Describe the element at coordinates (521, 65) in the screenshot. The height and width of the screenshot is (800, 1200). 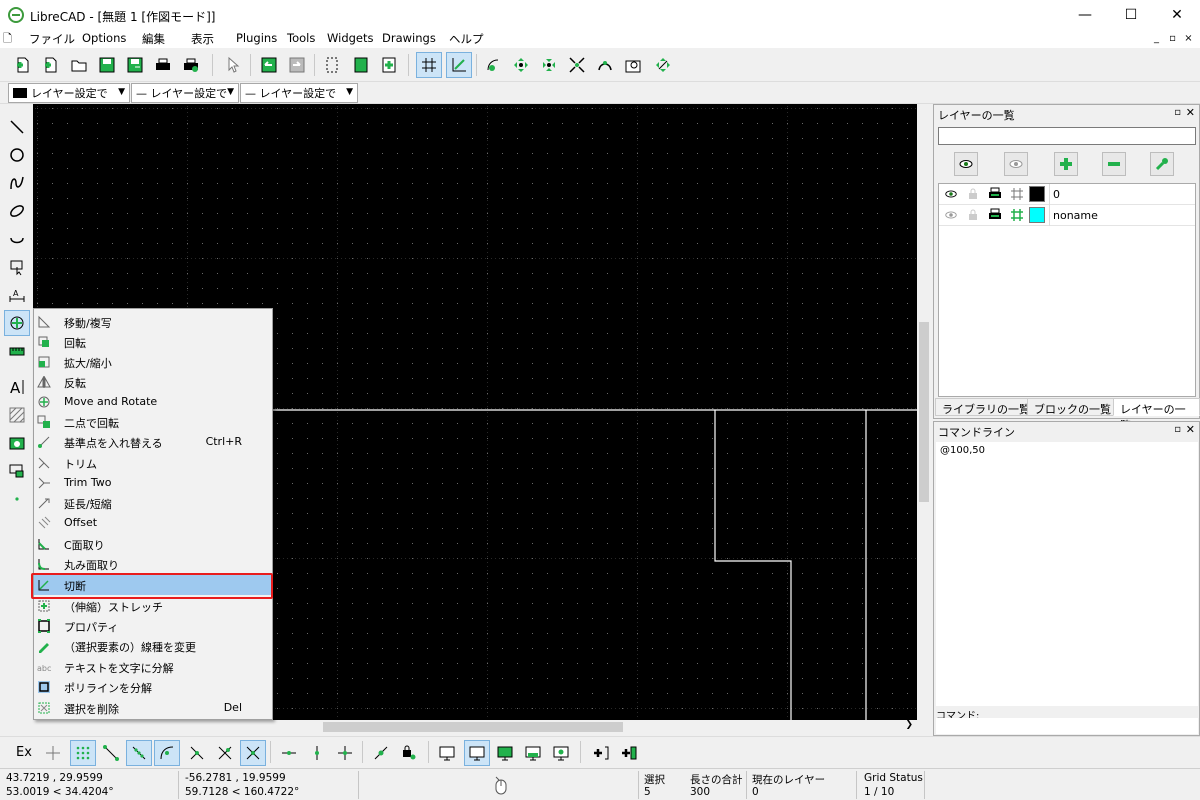
I see `zoom-in-button` at that location.